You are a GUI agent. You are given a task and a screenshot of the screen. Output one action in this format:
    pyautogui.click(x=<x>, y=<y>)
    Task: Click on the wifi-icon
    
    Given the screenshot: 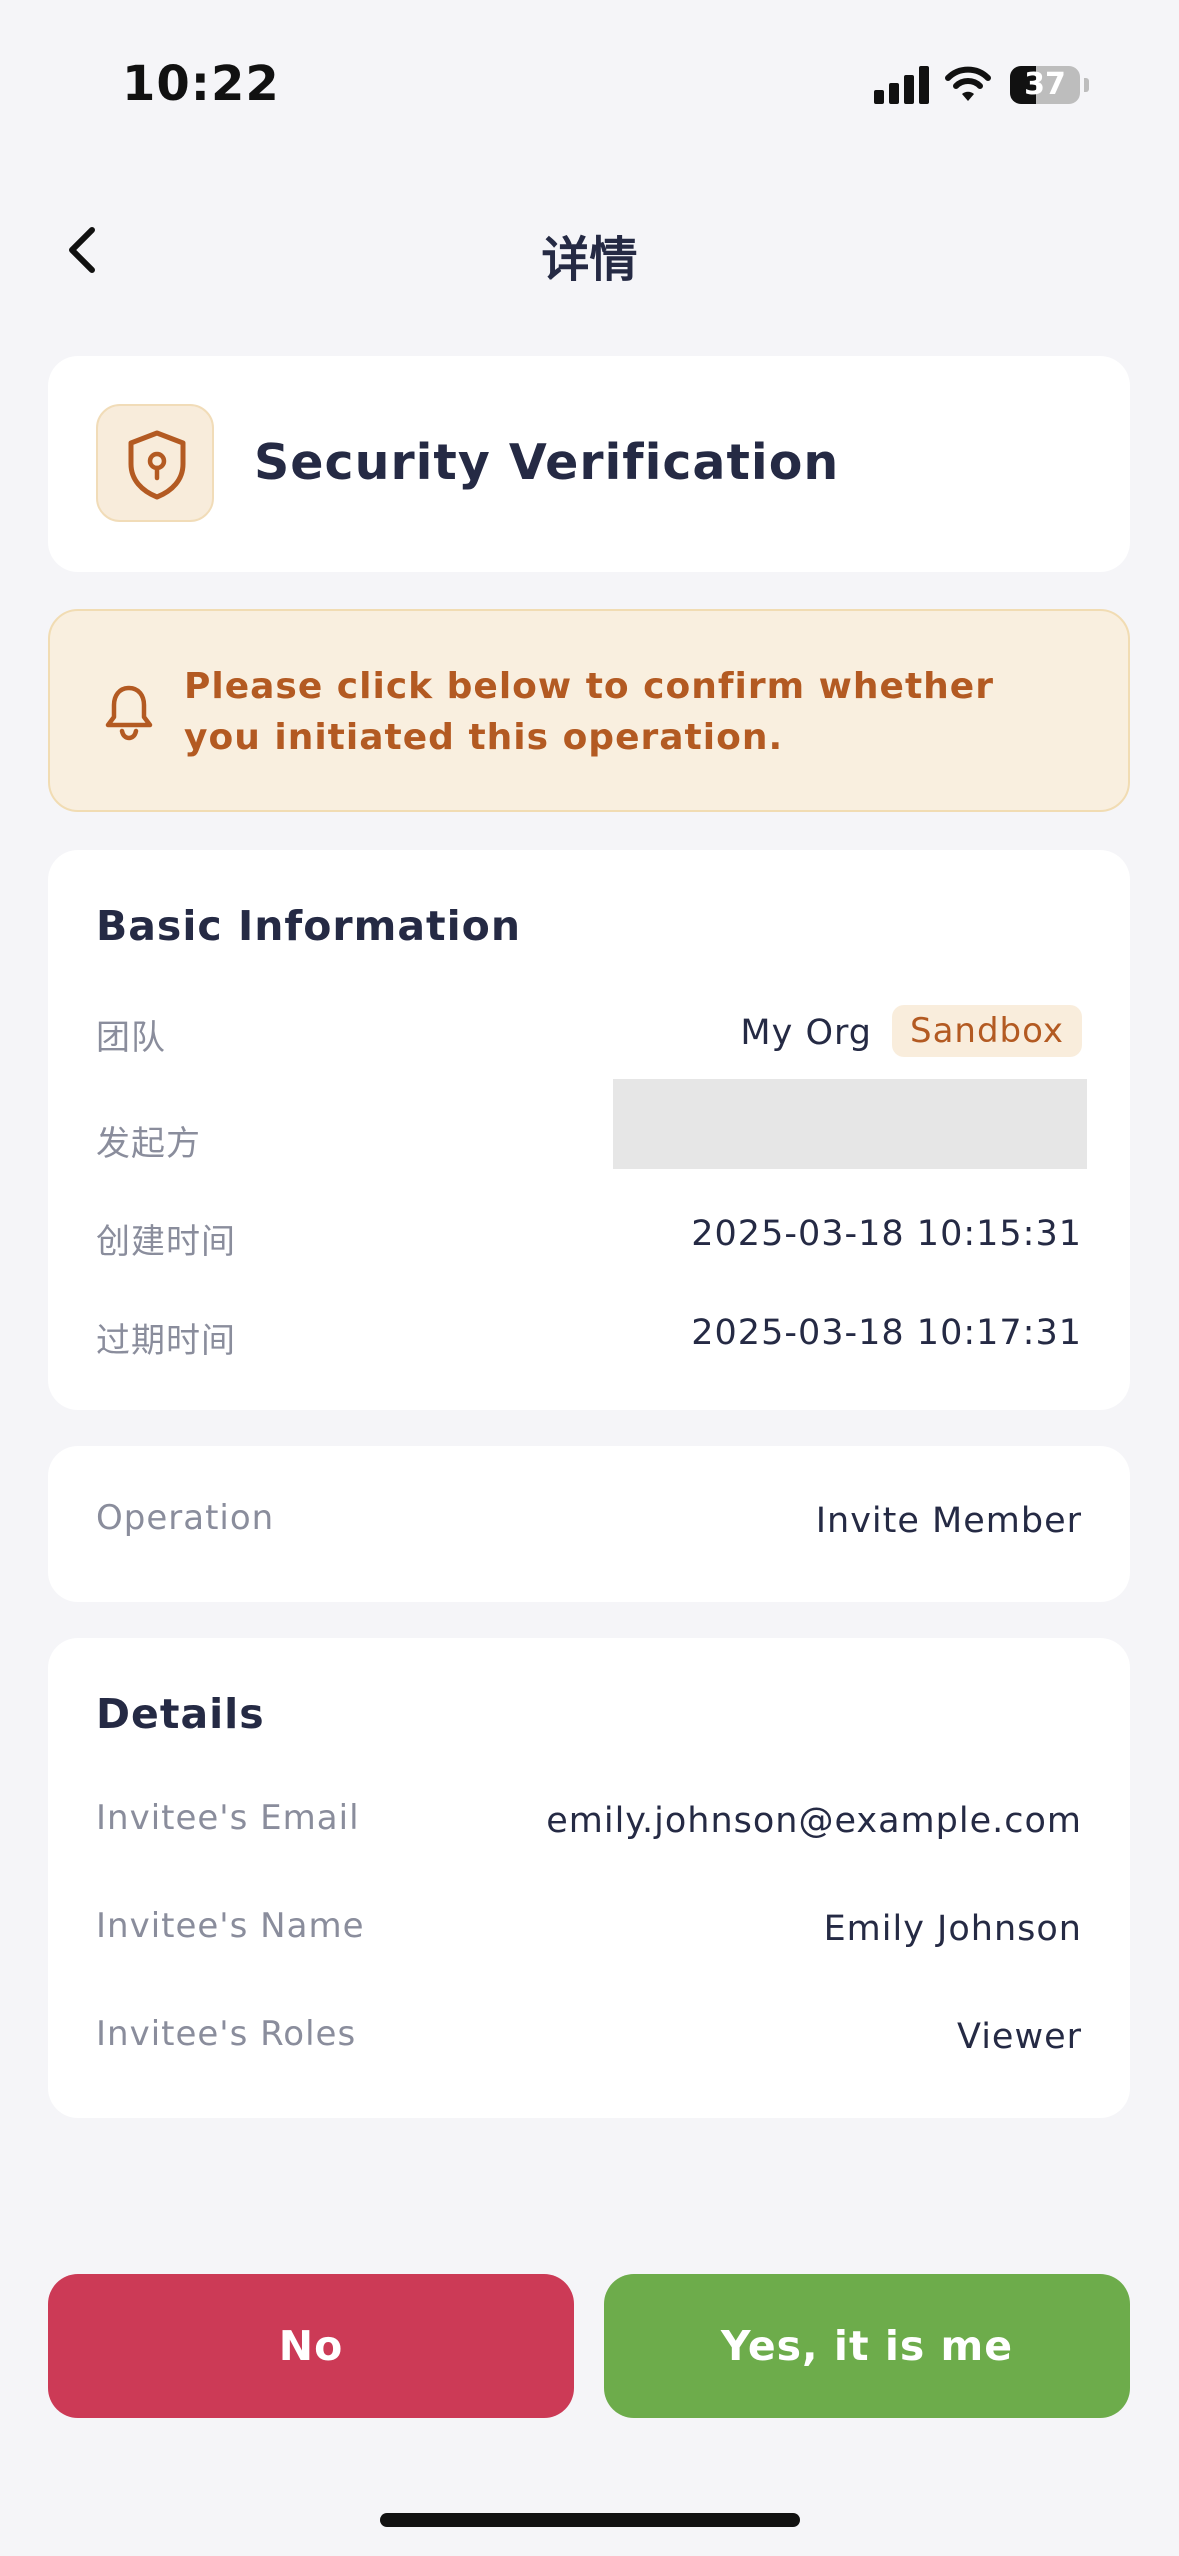 What is the action you would take?
    pyautogui.click(x=968, y=84)
    